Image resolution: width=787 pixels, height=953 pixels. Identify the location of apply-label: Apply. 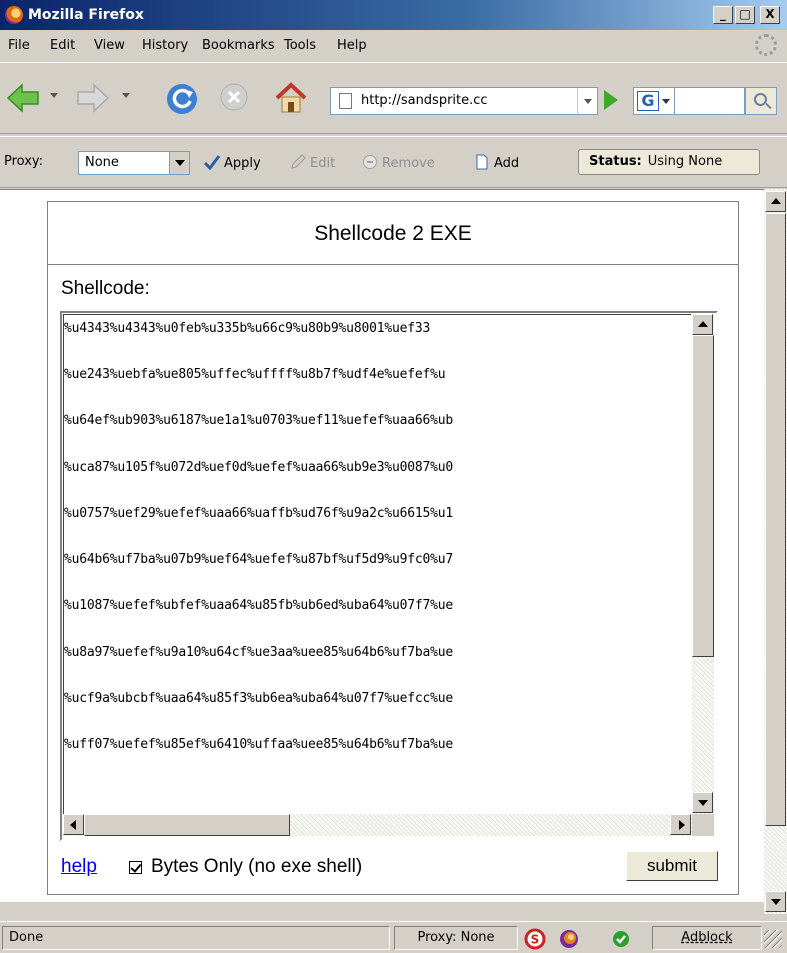
(242, 163).